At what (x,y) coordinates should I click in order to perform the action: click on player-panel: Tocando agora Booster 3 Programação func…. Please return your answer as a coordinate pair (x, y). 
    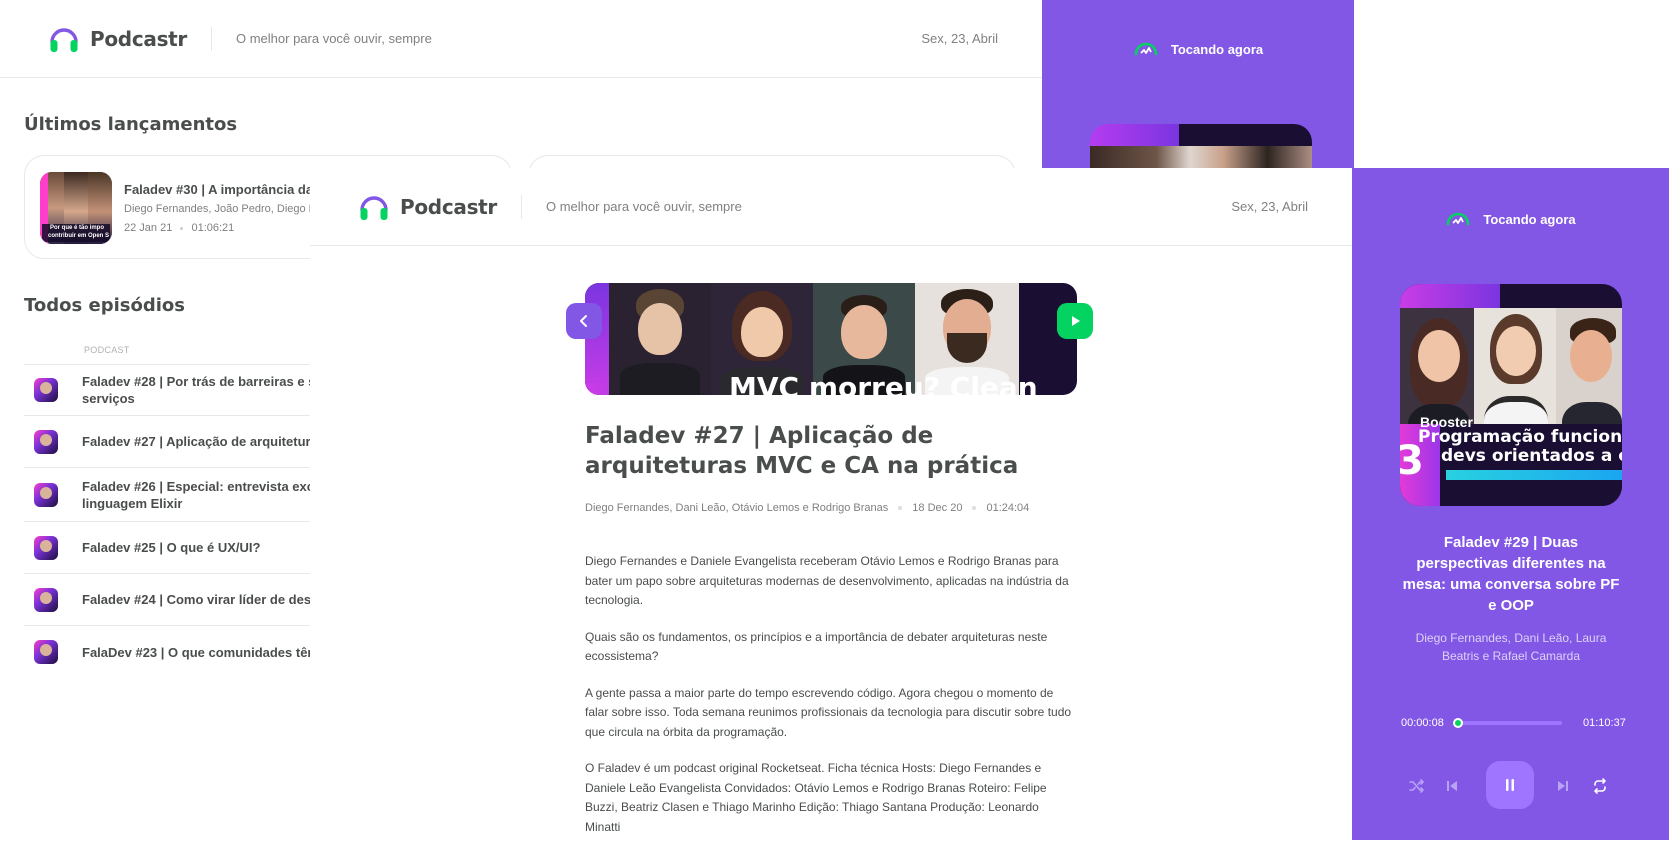
    Looking at the image, I should click on (1510, 504).